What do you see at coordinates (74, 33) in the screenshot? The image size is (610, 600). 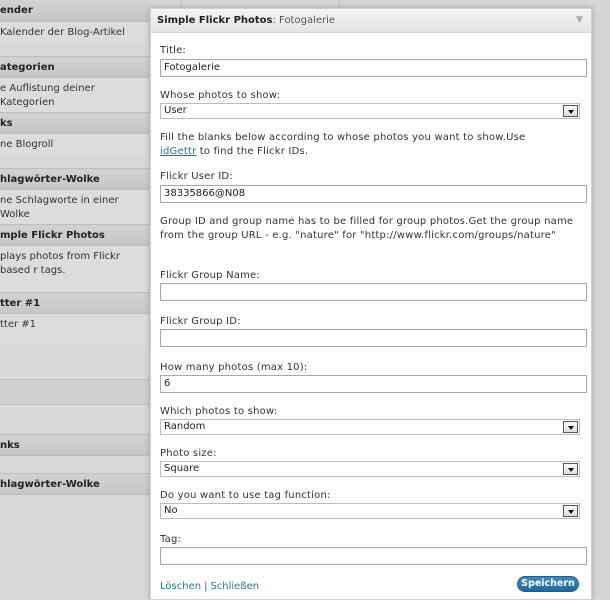 I see `widget-description: Kalender der Blog-Artikel` at bounding box center [74, 33].